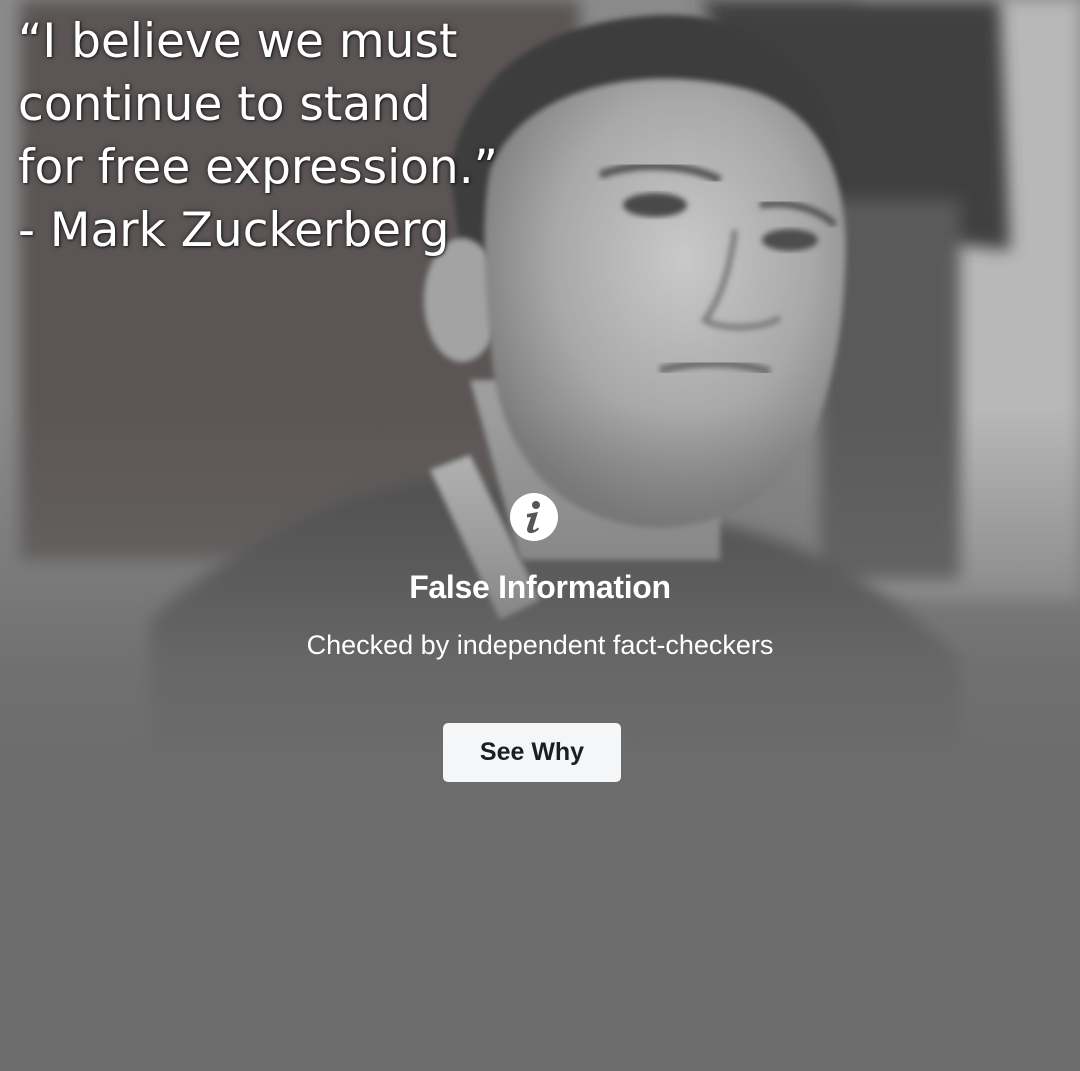  Describe the element at coordinates (258, 167) in the screenshot. I see `quote-line: for free expression.”` at that location.